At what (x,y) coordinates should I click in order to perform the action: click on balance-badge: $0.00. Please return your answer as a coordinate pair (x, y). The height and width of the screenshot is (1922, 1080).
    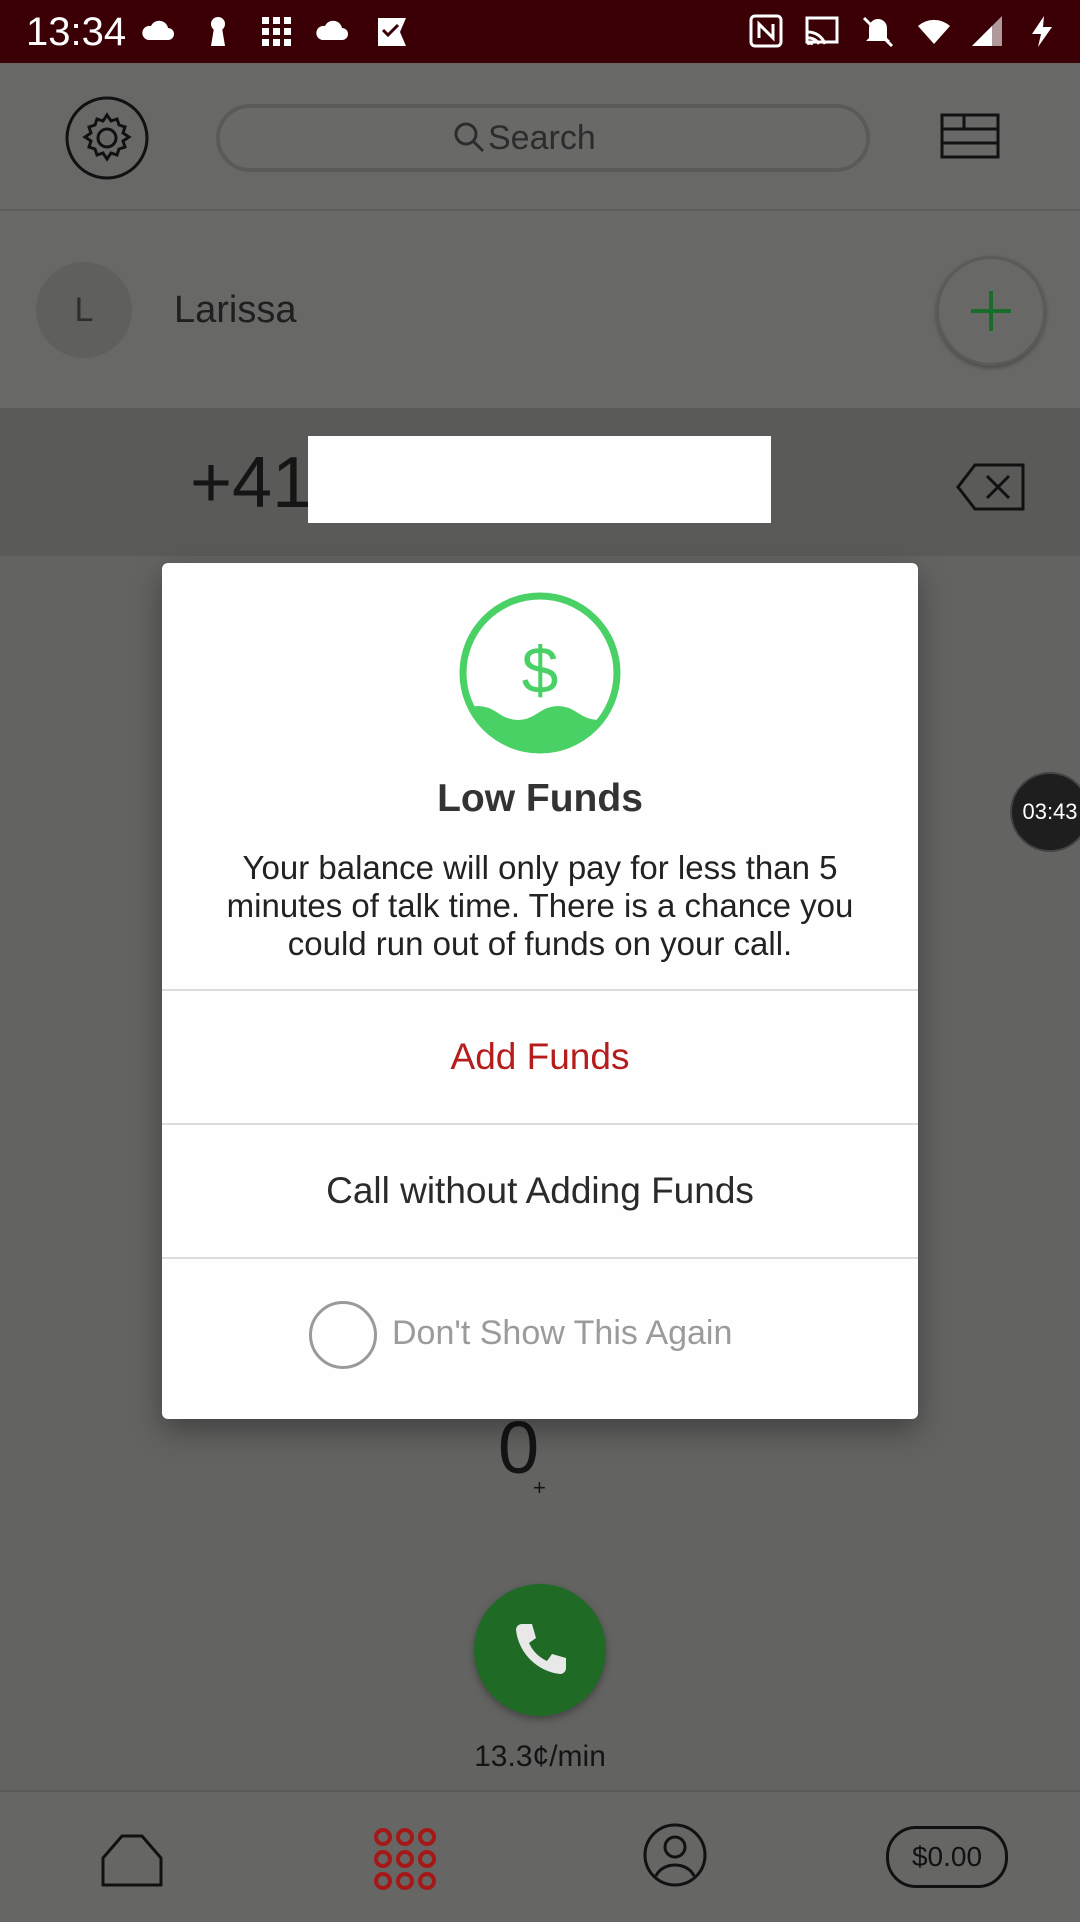
    Looking at the image, I should click on (947, 1857).